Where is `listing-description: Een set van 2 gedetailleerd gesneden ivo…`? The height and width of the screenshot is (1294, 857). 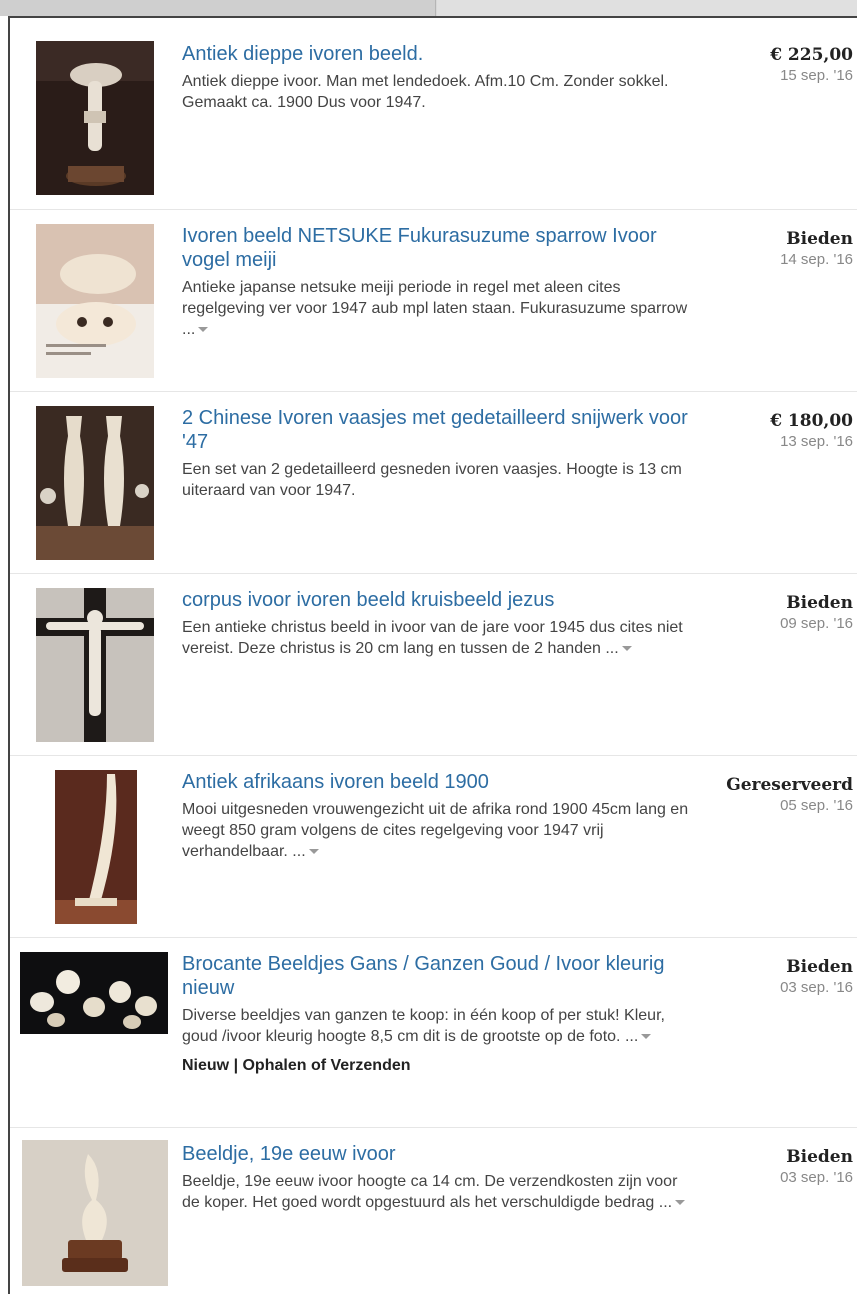
listing-description: Een set van 2 gedetailleerd gesneden ivo… is located at coordinates (432, 480).